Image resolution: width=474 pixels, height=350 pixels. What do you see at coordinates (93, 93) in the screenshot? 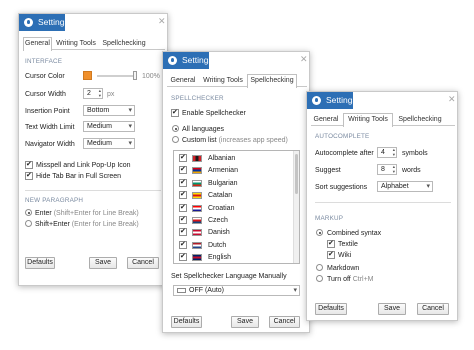
I see `cursor-width-stepper: 2` at bounding box center [93, 93].